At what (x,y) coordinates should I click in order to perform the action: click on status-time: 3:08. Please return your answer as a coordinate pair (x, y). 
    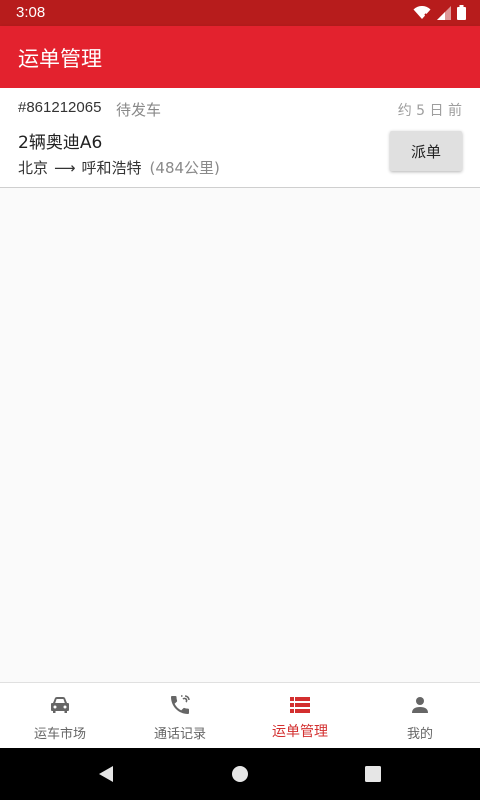
    Looking at the image, I should click on (31, 12).